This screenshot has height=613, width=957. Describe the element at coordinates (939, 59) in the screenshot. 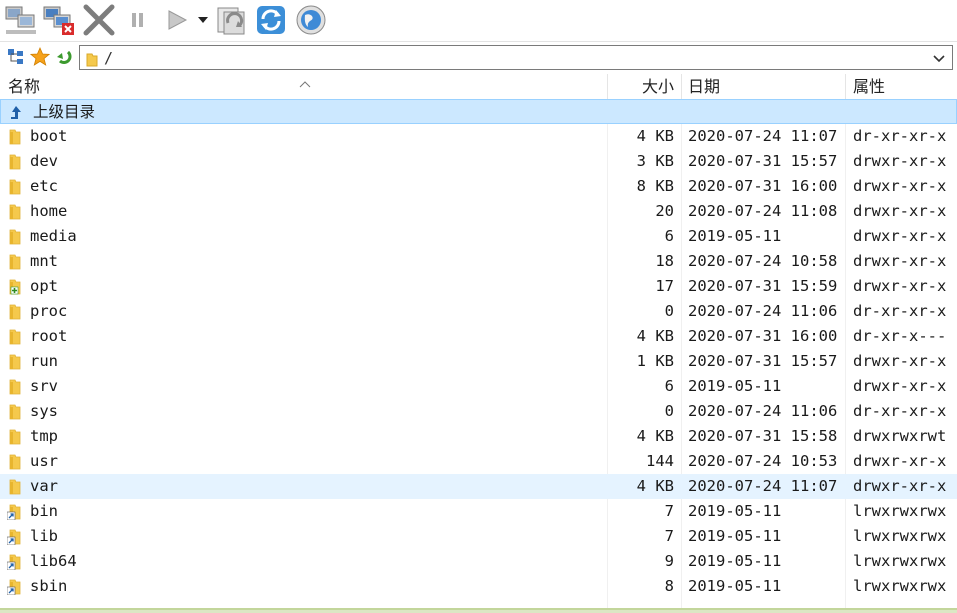

I see `chevron-down-icon` at that location.